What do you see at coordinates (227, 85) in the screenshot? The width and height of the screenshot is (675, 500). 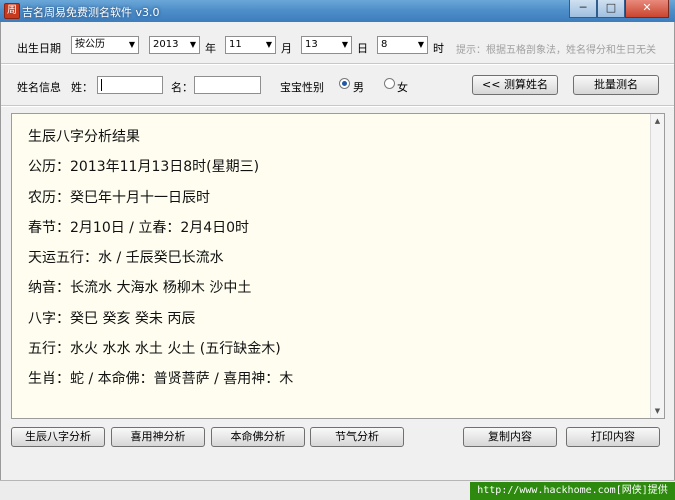 I see `given-name-input` at bounding box center [227, 85].